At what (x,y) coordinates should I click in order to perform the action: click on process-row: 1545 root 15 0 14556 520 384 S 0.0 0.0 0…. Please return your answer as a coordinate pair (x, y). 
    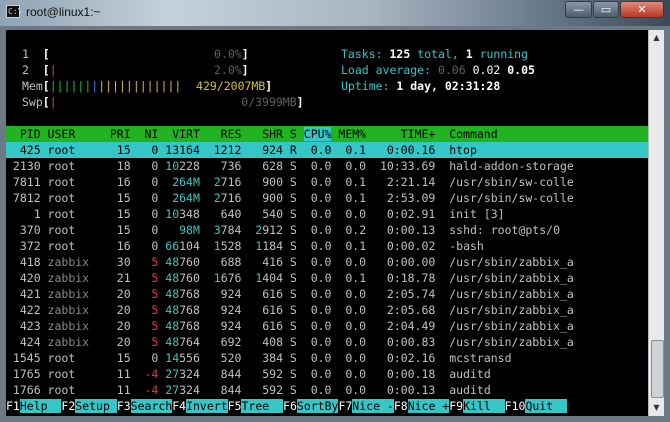
    Looking at the image, I should click on (327, 358).